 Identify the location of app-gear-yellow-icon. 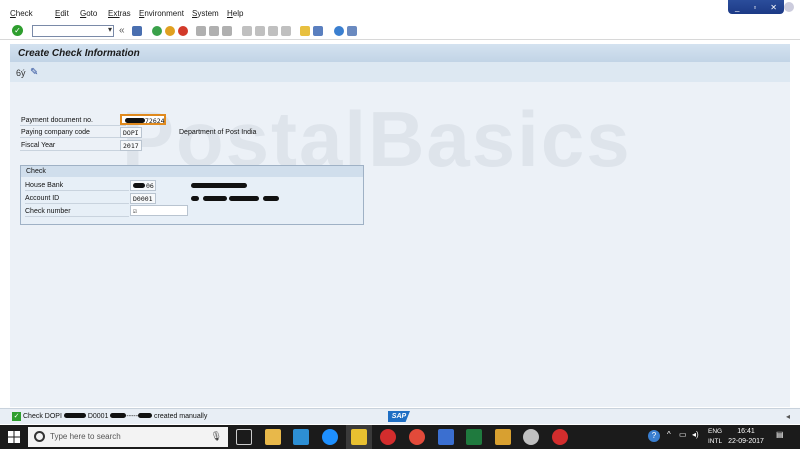
(503, 437).